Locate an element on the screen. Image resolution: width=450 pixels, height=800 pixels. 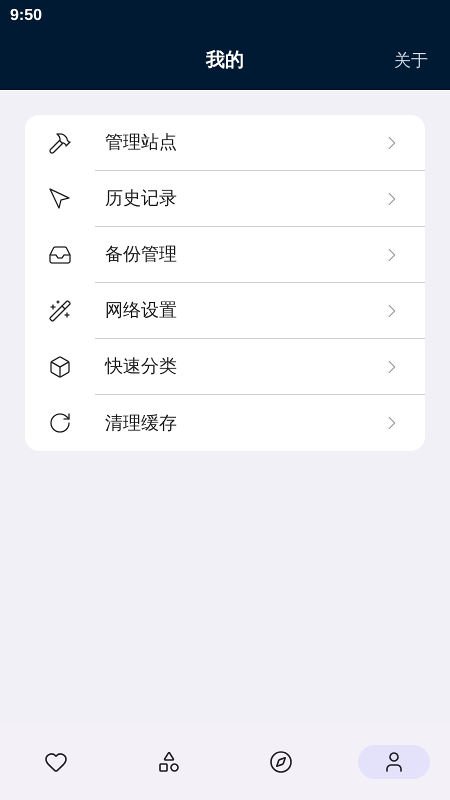
menu-item: 备份管理 is located at coordinates (260, 255).